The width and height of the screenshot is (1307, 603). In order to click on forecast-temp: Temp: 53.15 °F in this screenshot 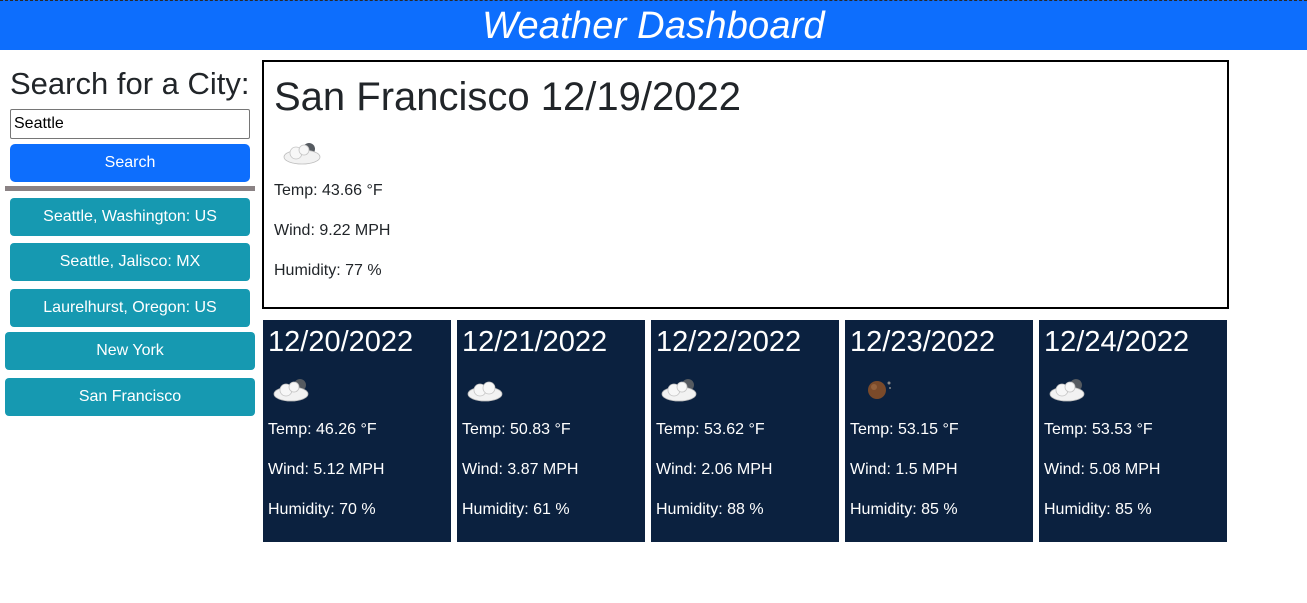, I will do `click(904, 429)`.